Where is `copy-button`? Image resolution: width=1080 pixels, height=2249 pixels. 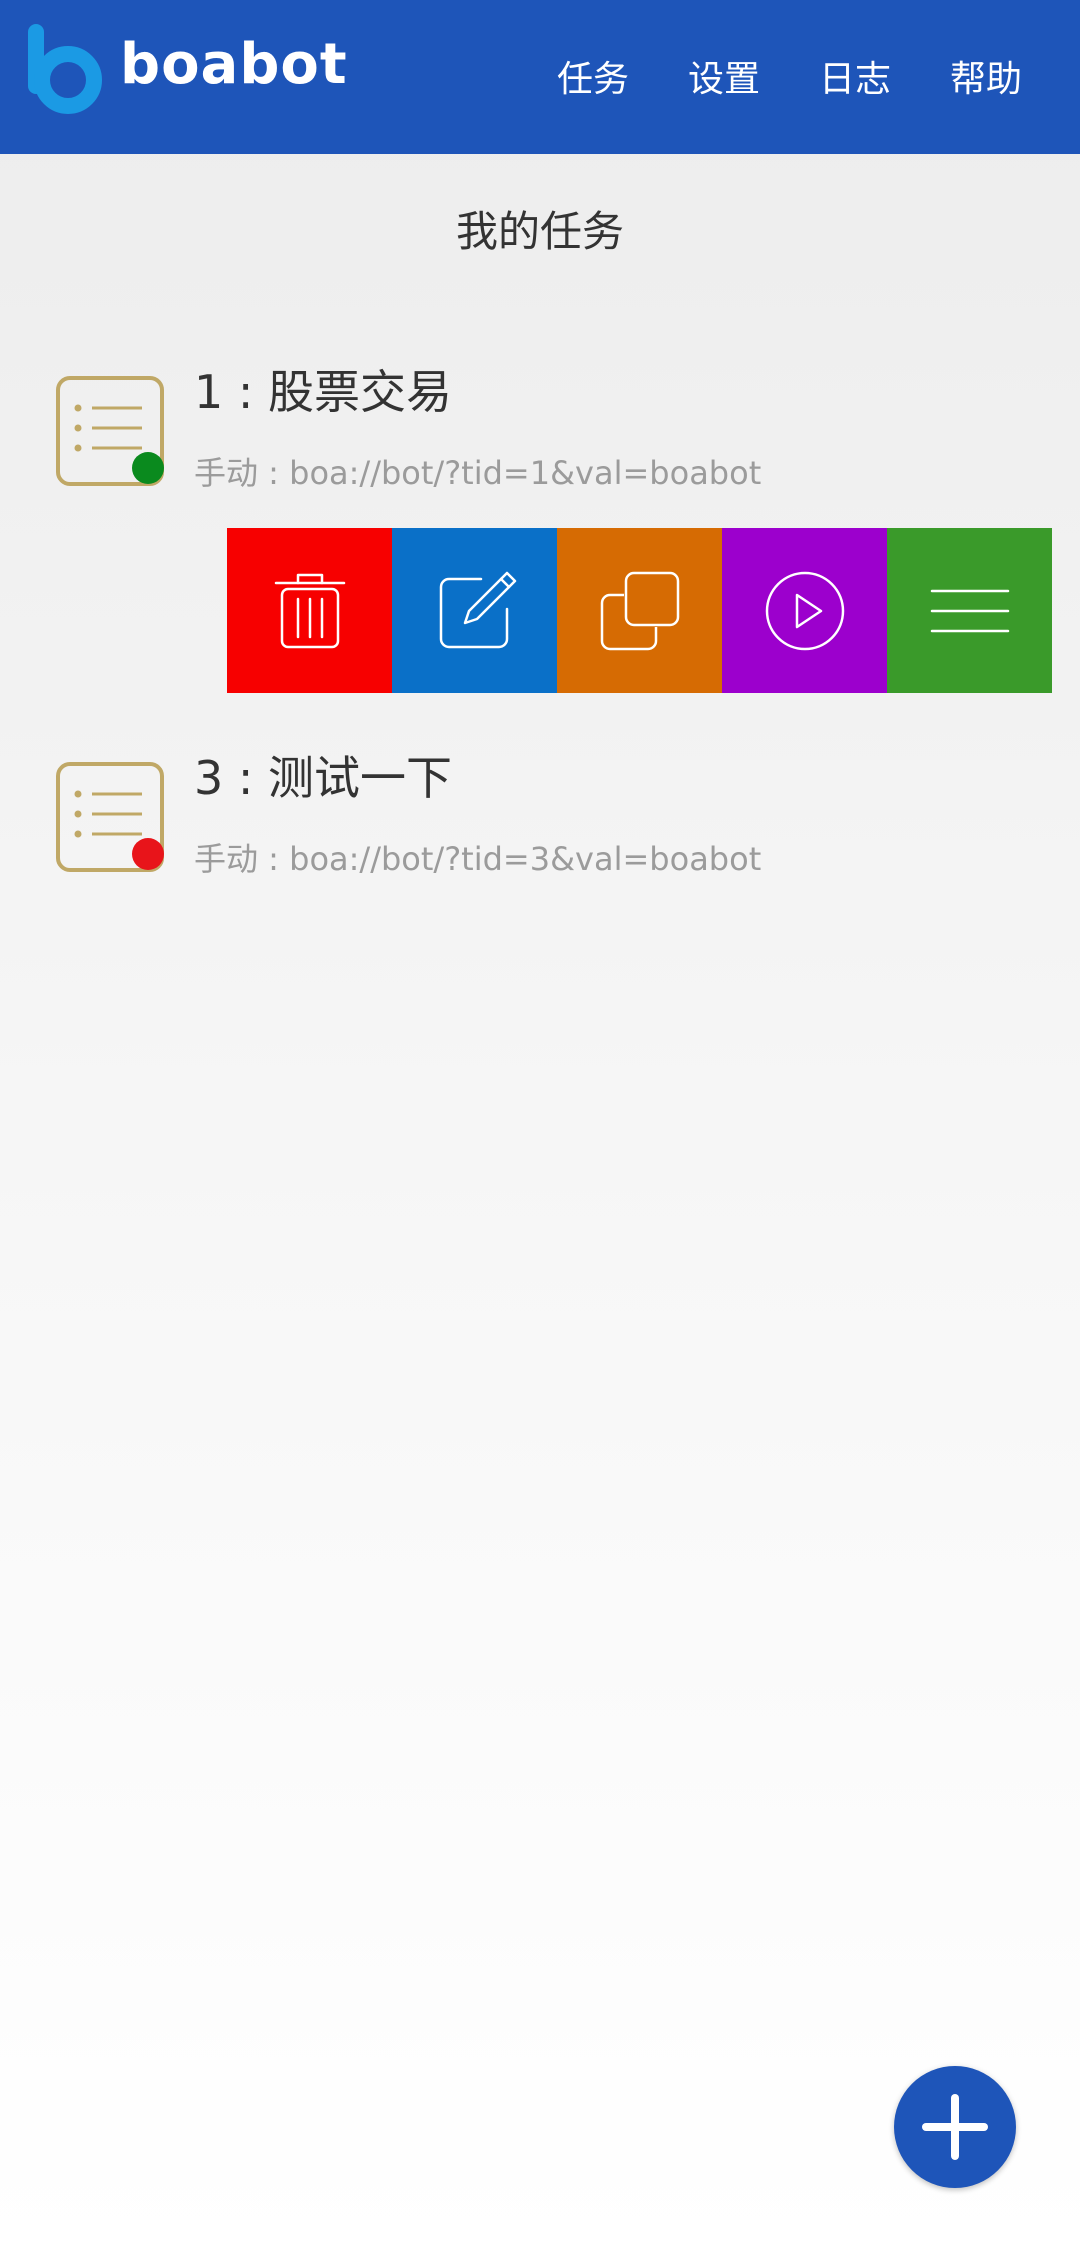
copy-button is located at coordinates (639, 610).